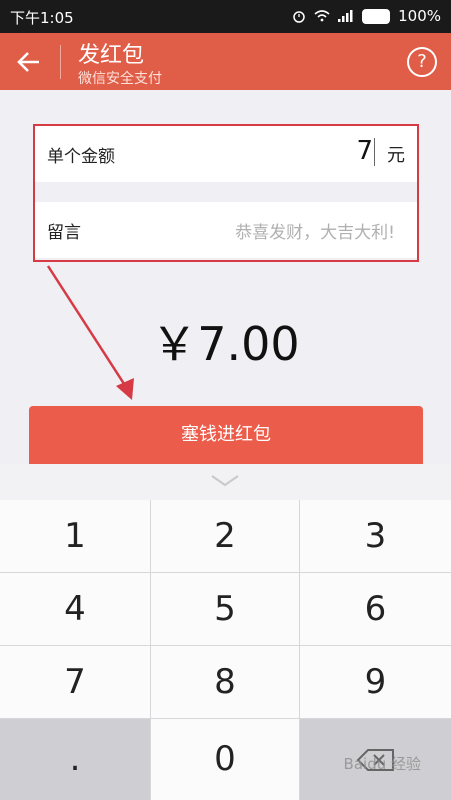 This screenshot has height=800, width=451. What do you see at coordinates (226, 435) in the screenshot?
I see `put-money-button: 塞钱进红包` at bounding box center [226, 435].